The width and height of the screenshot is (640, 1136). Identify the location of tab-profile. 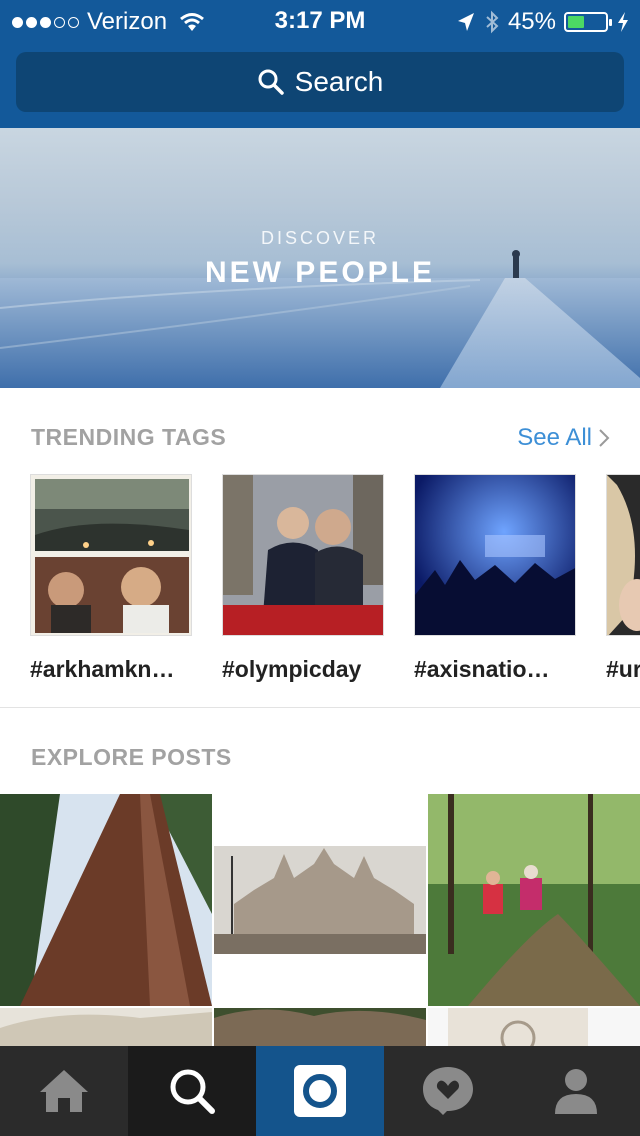
(576, 1091).